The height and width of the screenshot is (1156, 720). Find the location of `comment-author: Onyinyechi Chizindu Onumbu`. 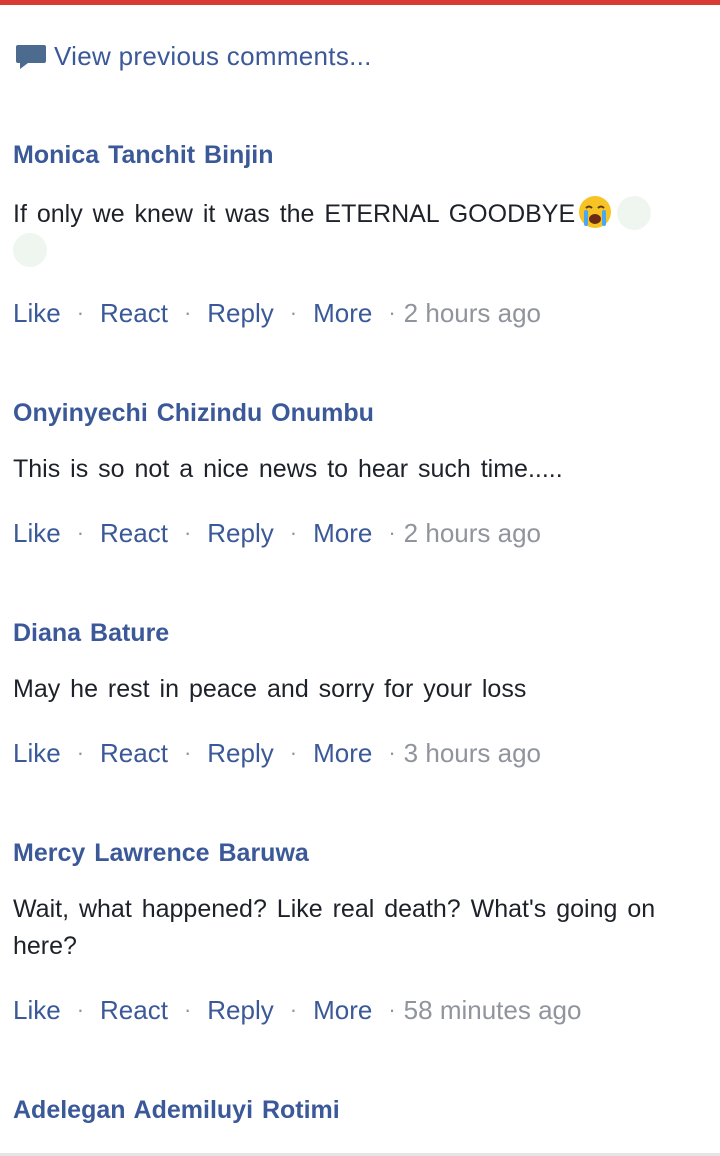

comment-author: Onyinyechi Chizindu Onumbu is located at coordinates (358, 413).